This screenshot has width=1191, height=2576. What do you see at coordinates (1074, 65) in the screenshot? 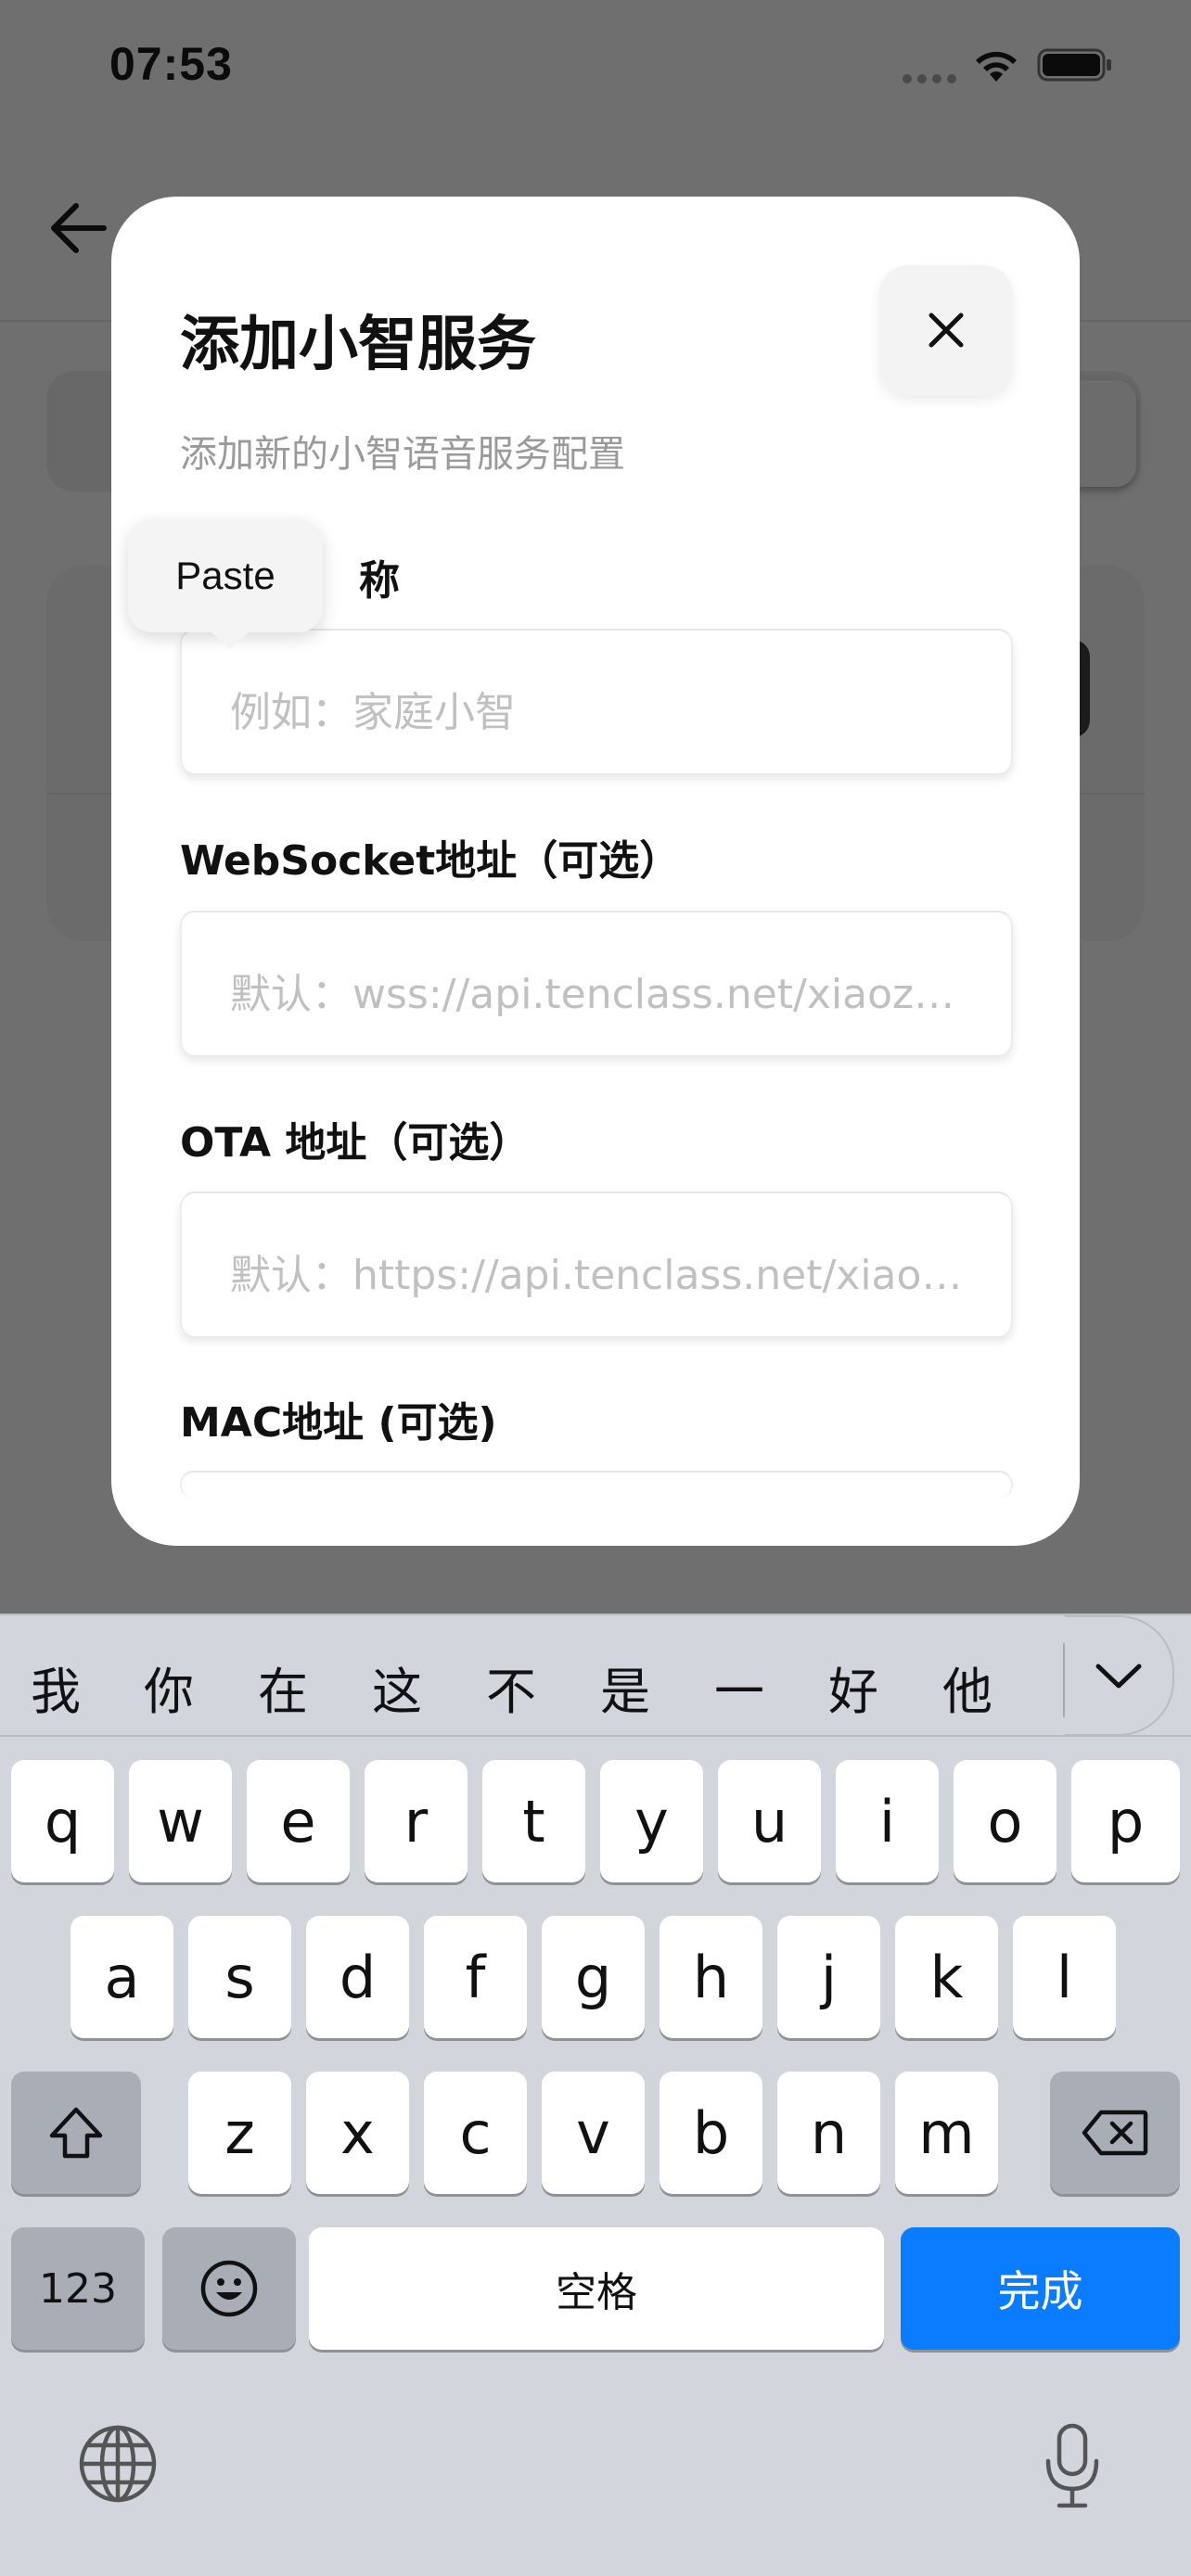
I see `battery-icon` at bounding box center [1074, 65].